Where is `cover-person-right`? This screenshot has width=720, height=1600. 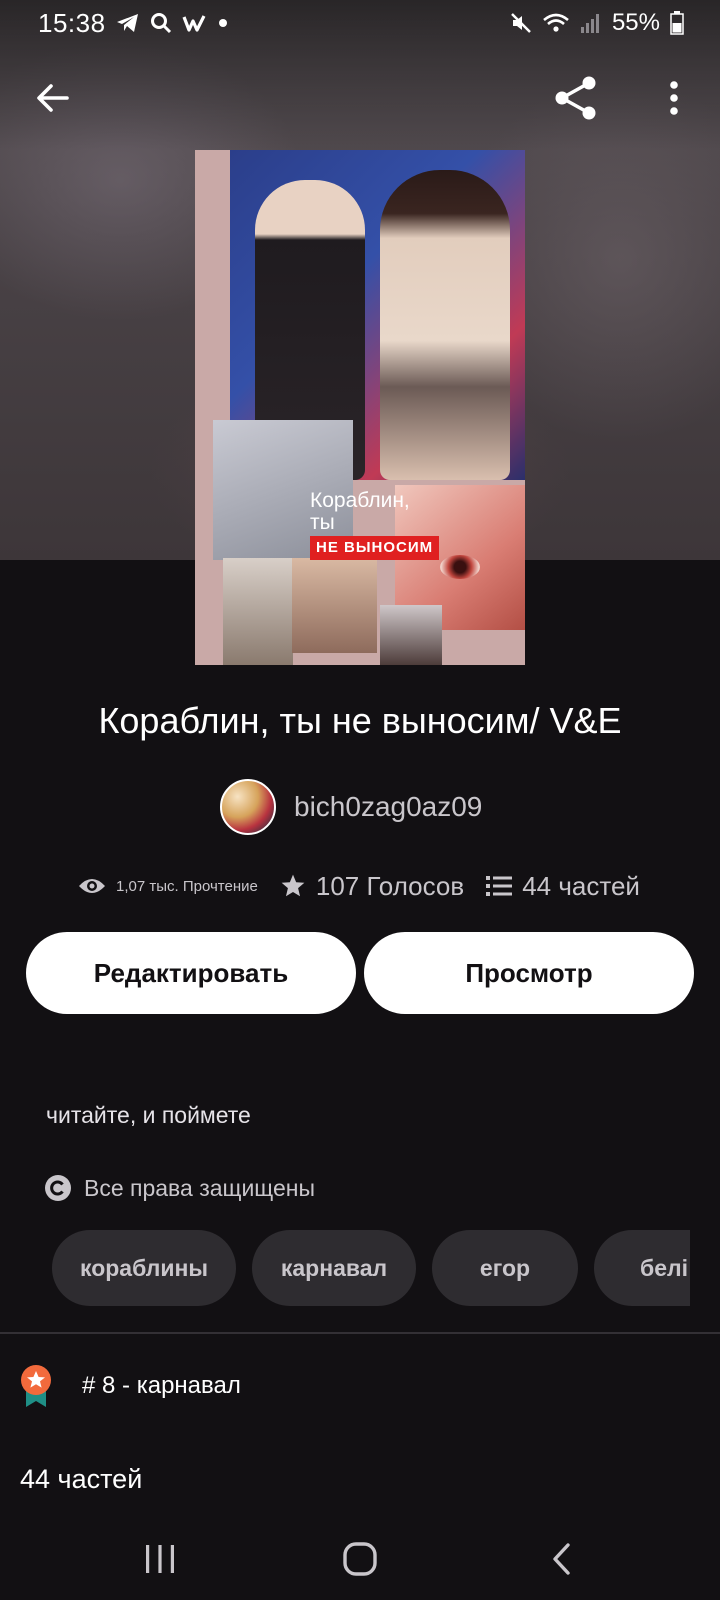
cover-person-right is located at coordinates (445, 325).